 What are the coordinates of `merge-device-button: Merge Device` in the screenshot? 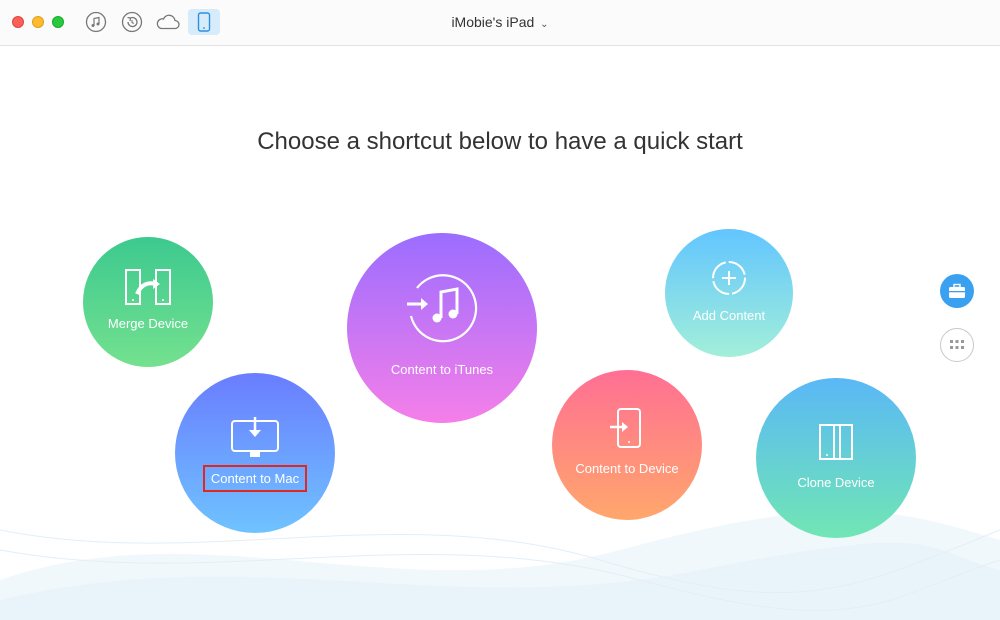 It's located at (148, 302).